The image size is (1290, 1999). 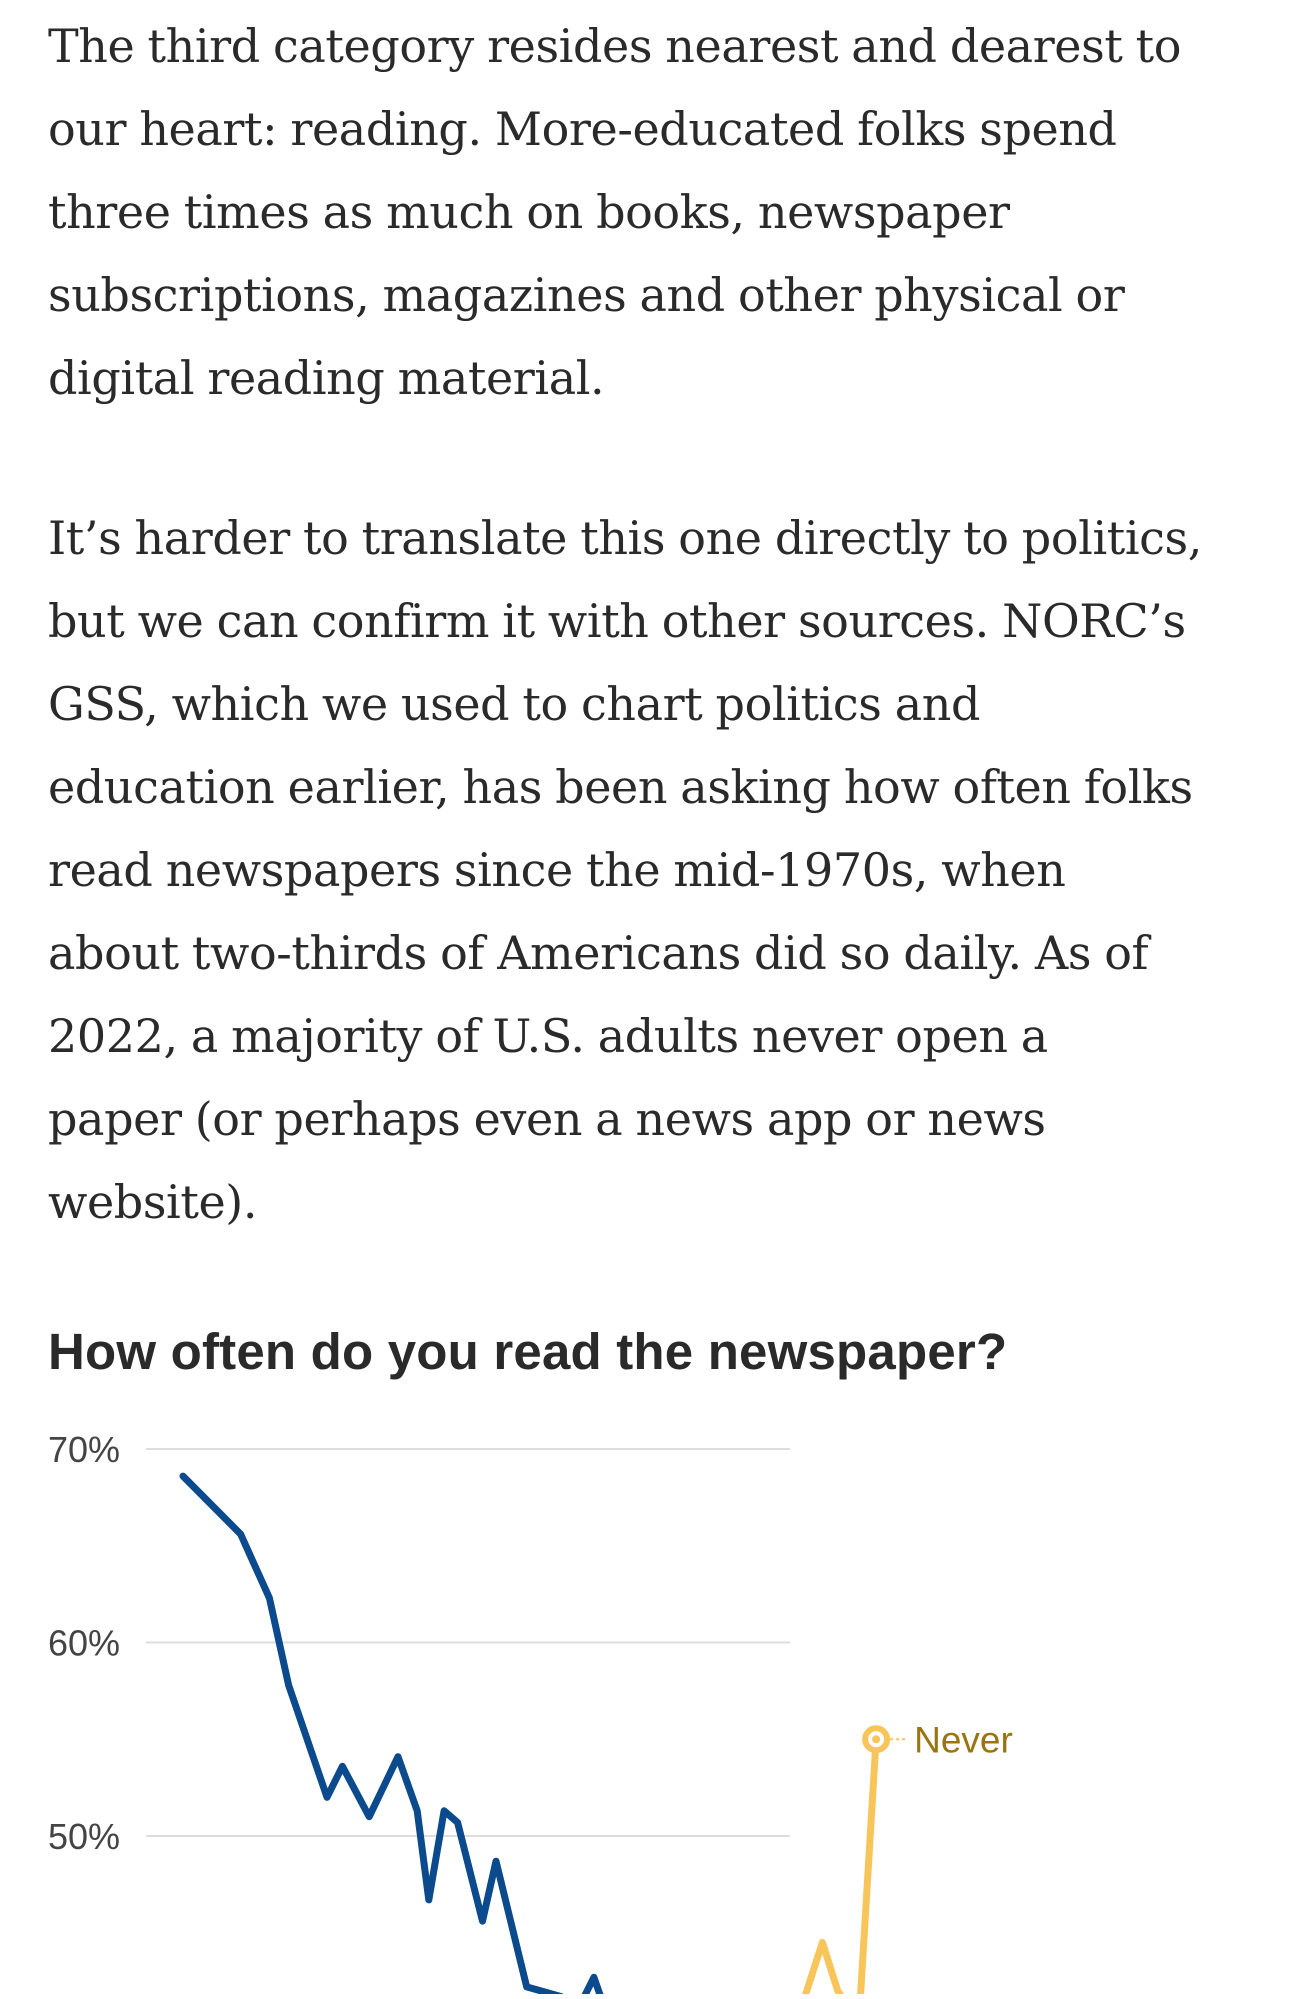 What do you see at coordinates (84, 1449) in the screenshot?
I see `y-tick-label: 70%` at bounding box center [84, 1449].